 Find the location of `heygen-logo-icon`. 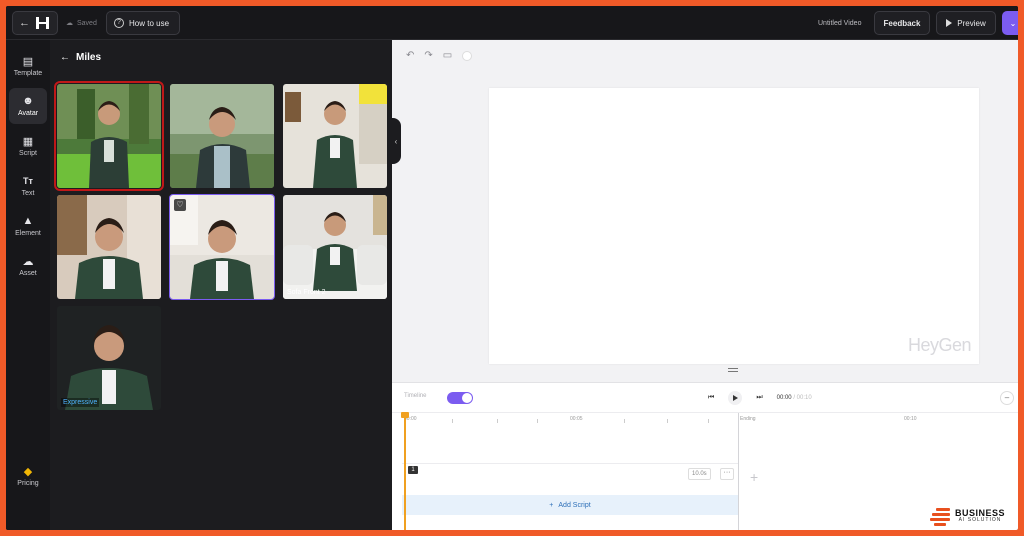

heygen-logo-icon is located at coordinates (43, 23).